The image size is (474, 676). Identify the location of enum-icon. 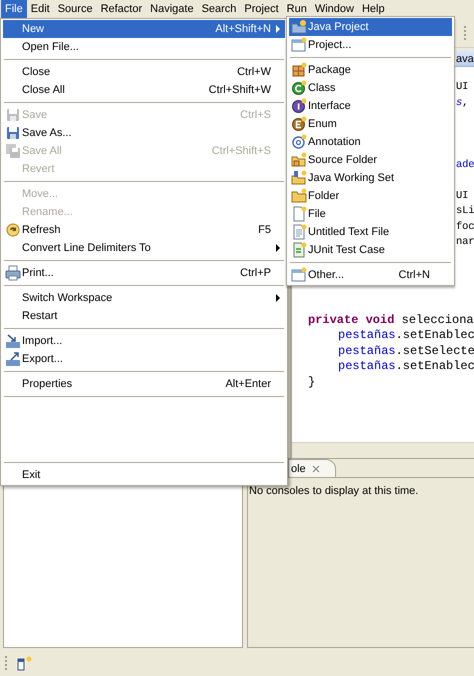
(298, 124).